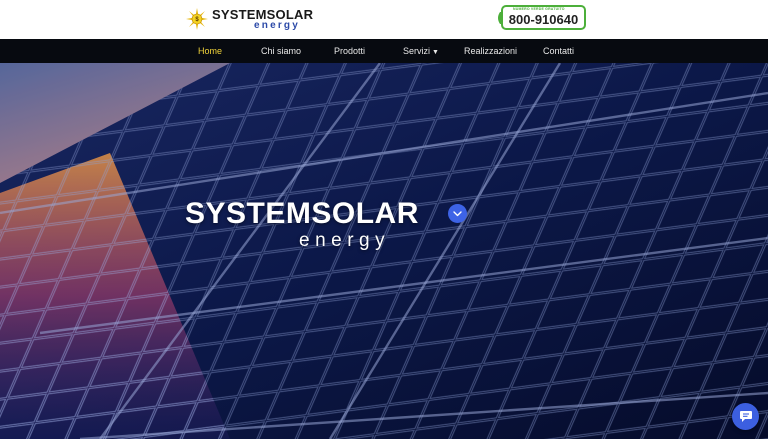 Image resolution: width=768 pixels, height=439 pixels. I want to click on phone-number: 800-910640, so click(543, 19).